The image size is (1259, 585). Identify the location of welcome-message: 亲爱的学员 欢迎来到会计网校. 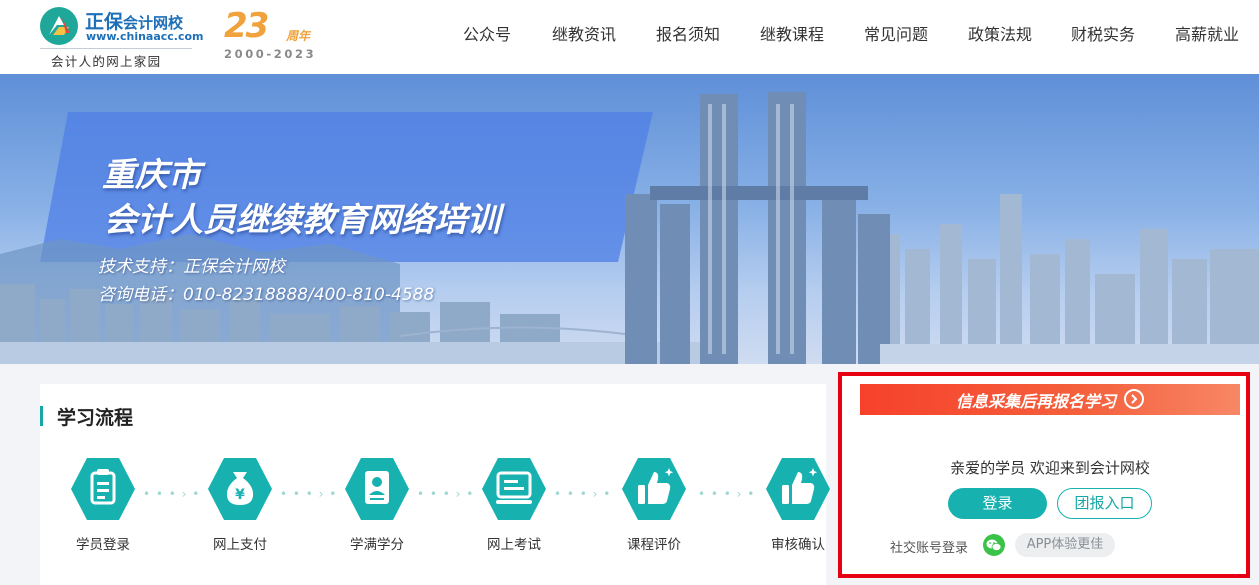
(1050, 468).